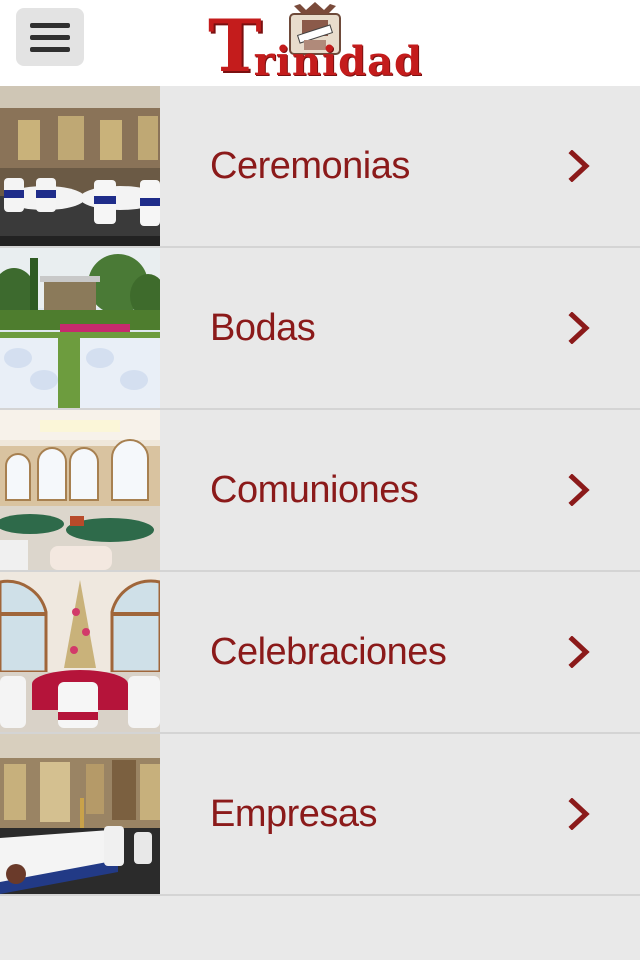  What do you see at coordinates (80, 328) in the screenshot?
I see `bodas-photo` at bounding box center [80, 328].